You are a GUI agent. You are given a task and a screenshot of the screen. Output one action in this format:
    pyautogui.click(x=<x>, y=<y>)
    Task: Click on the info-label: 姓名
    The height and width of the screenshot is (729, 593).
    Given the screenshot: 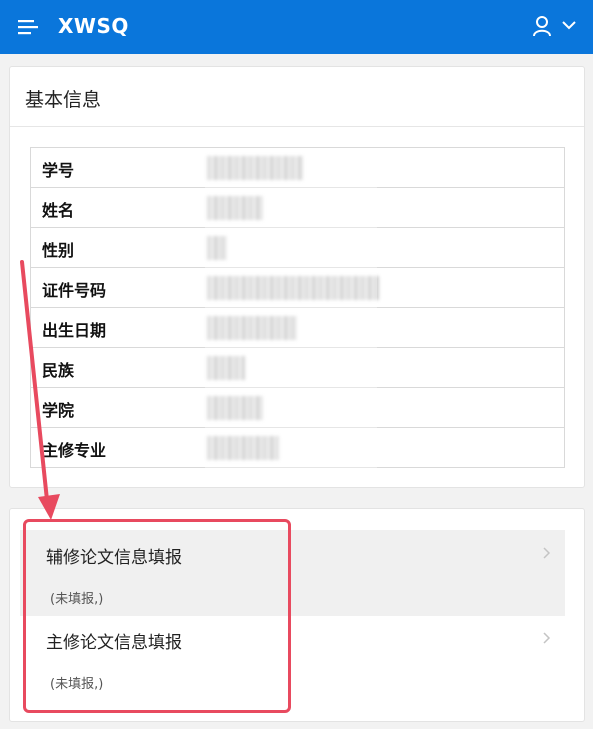 What is the action you would take?
    pyautogui.click(x=58, y=210)
    